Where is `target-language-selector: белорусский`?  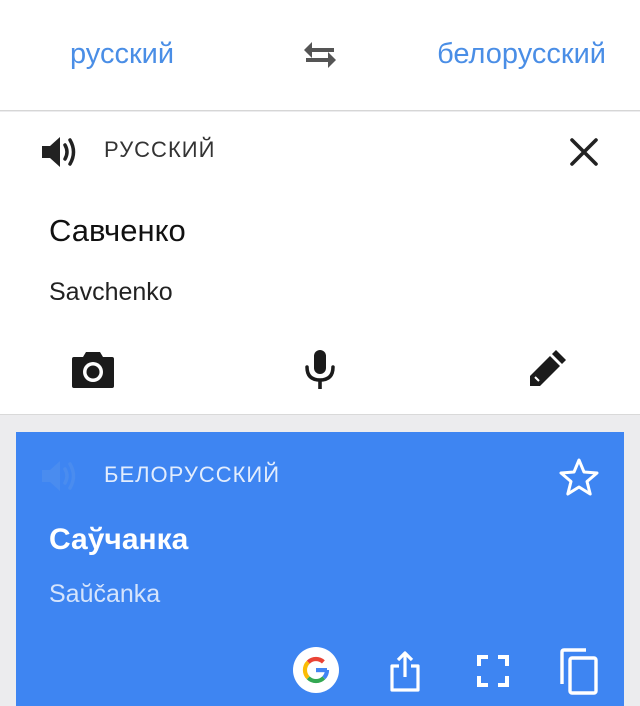 target-language-selector: белорусский is located at coordinates (521, 54).